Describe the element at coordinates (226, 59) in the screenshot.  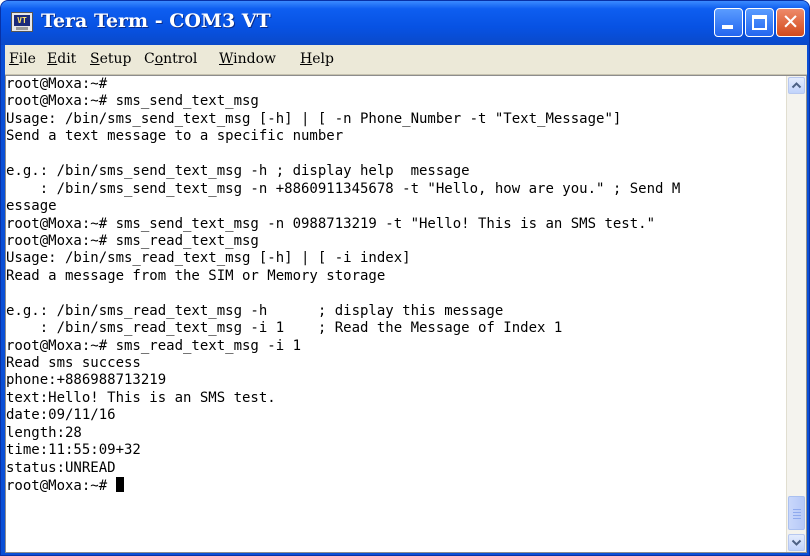
I see `menu-window-accel: W` at that location.